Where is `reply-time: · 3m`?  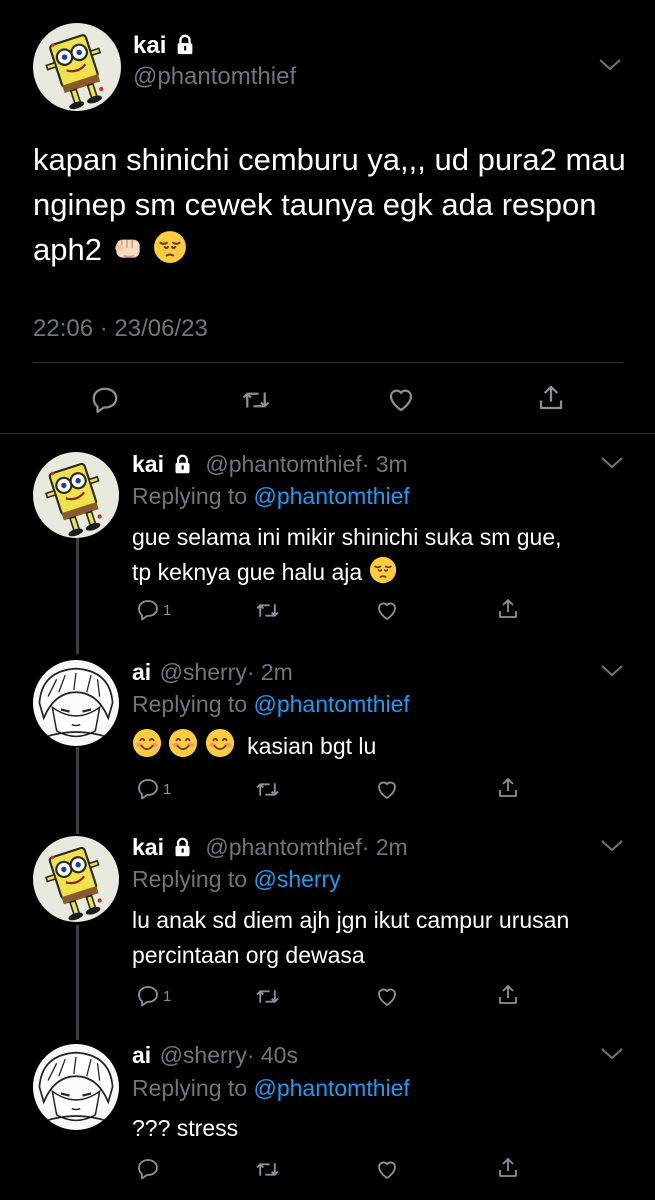
reply-time: · 3m is located at coordinates (384, 464).